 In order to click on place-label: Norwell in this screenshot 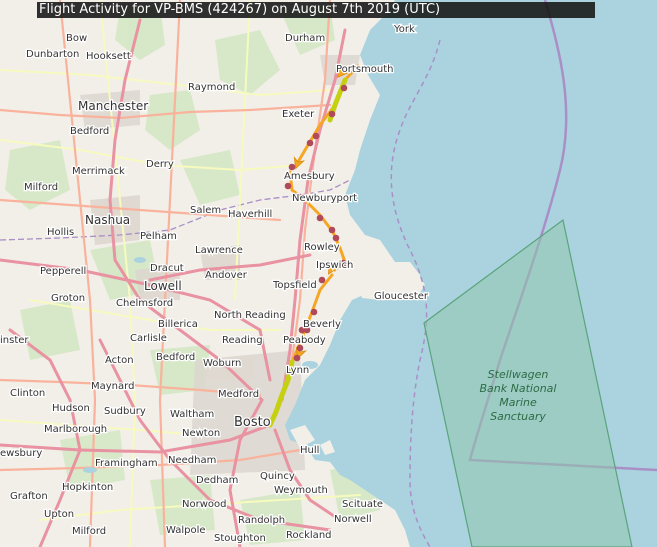, I will do `click(353, 519)`.